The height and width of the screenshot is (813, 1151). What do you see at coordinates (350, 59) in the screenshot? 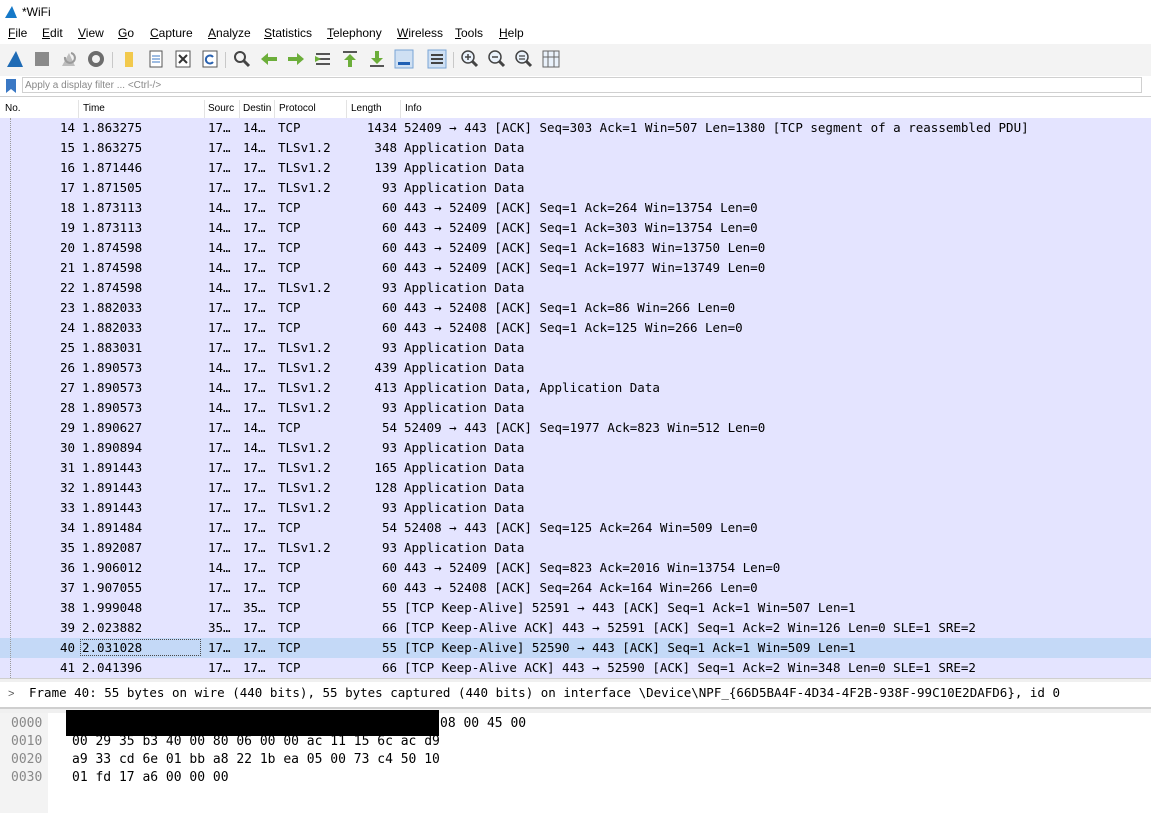
I see `go-first-icon` at bounding box center [350, 59].